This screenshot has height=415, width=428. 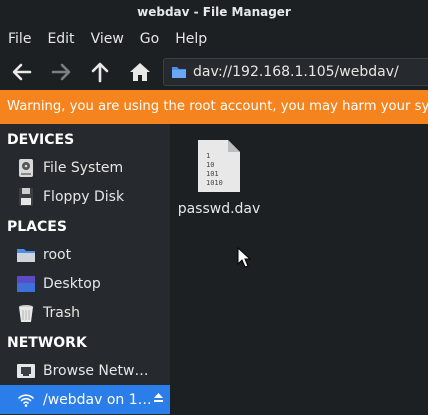 I want to click on sidebar-item-label: Trash, so click(x=61, y=312).